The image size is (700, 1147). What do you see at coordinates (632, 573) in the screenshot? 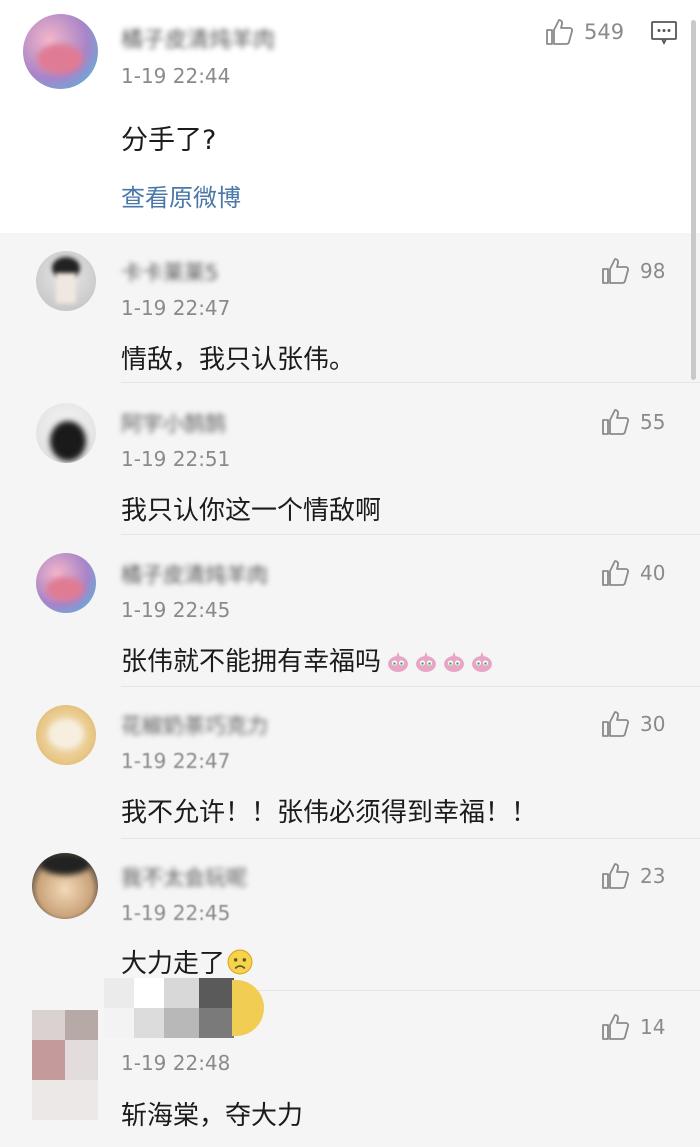
I see `like-button: 40` at bounding box center [632, 573].